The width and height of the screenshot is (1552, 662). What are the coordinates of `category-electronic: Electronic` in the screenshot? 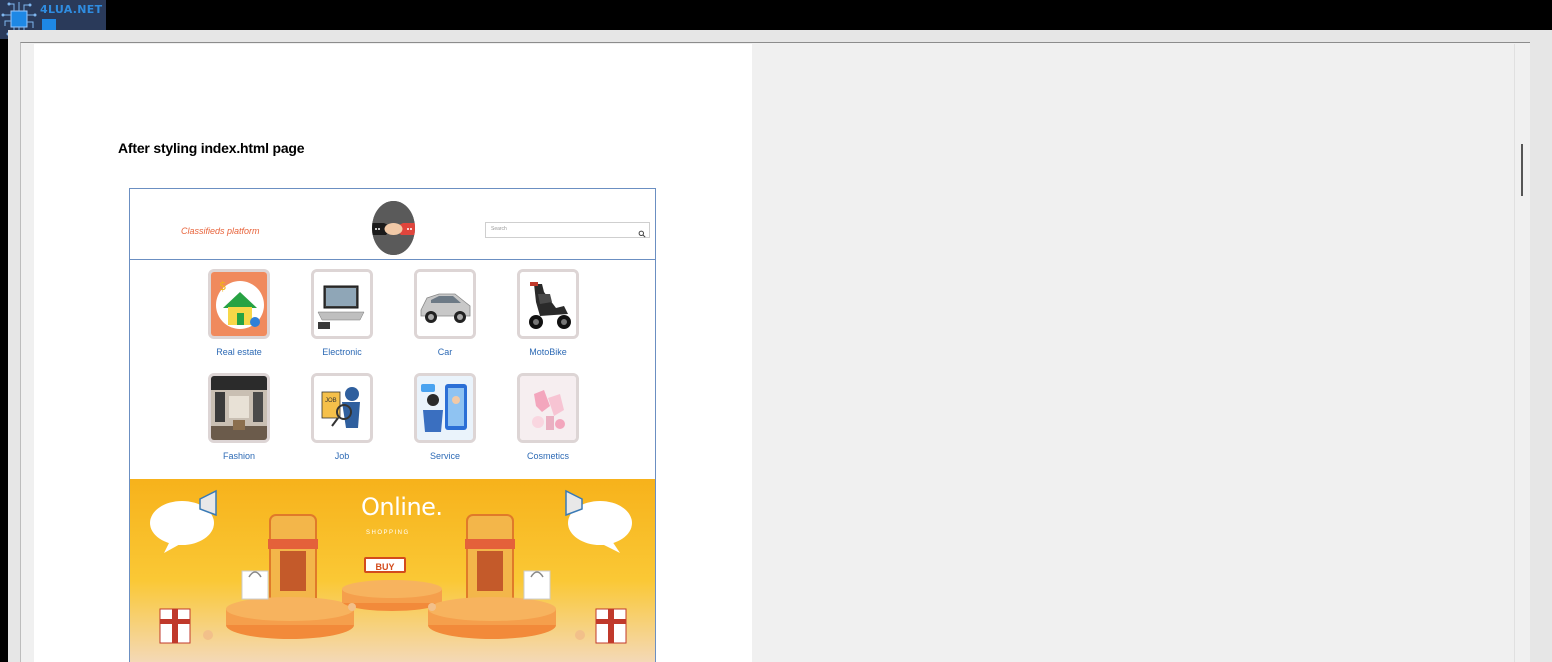 It's located at (342, 313).